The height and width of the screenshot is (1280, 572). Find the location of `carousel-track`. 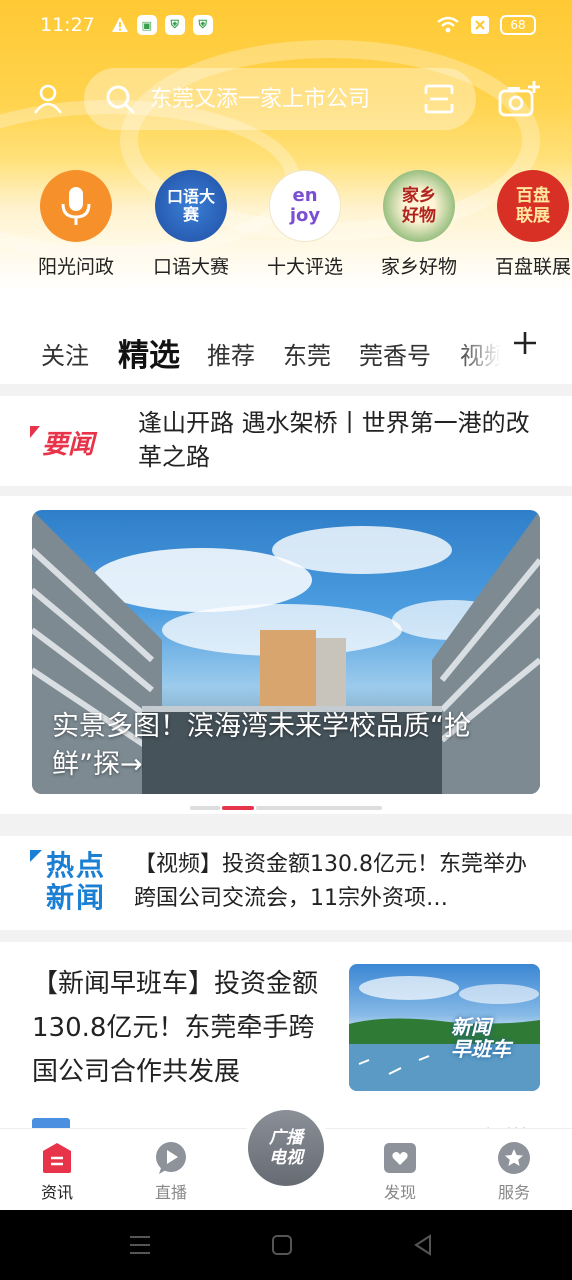

carousel-track is located at coordinates (319, 808).